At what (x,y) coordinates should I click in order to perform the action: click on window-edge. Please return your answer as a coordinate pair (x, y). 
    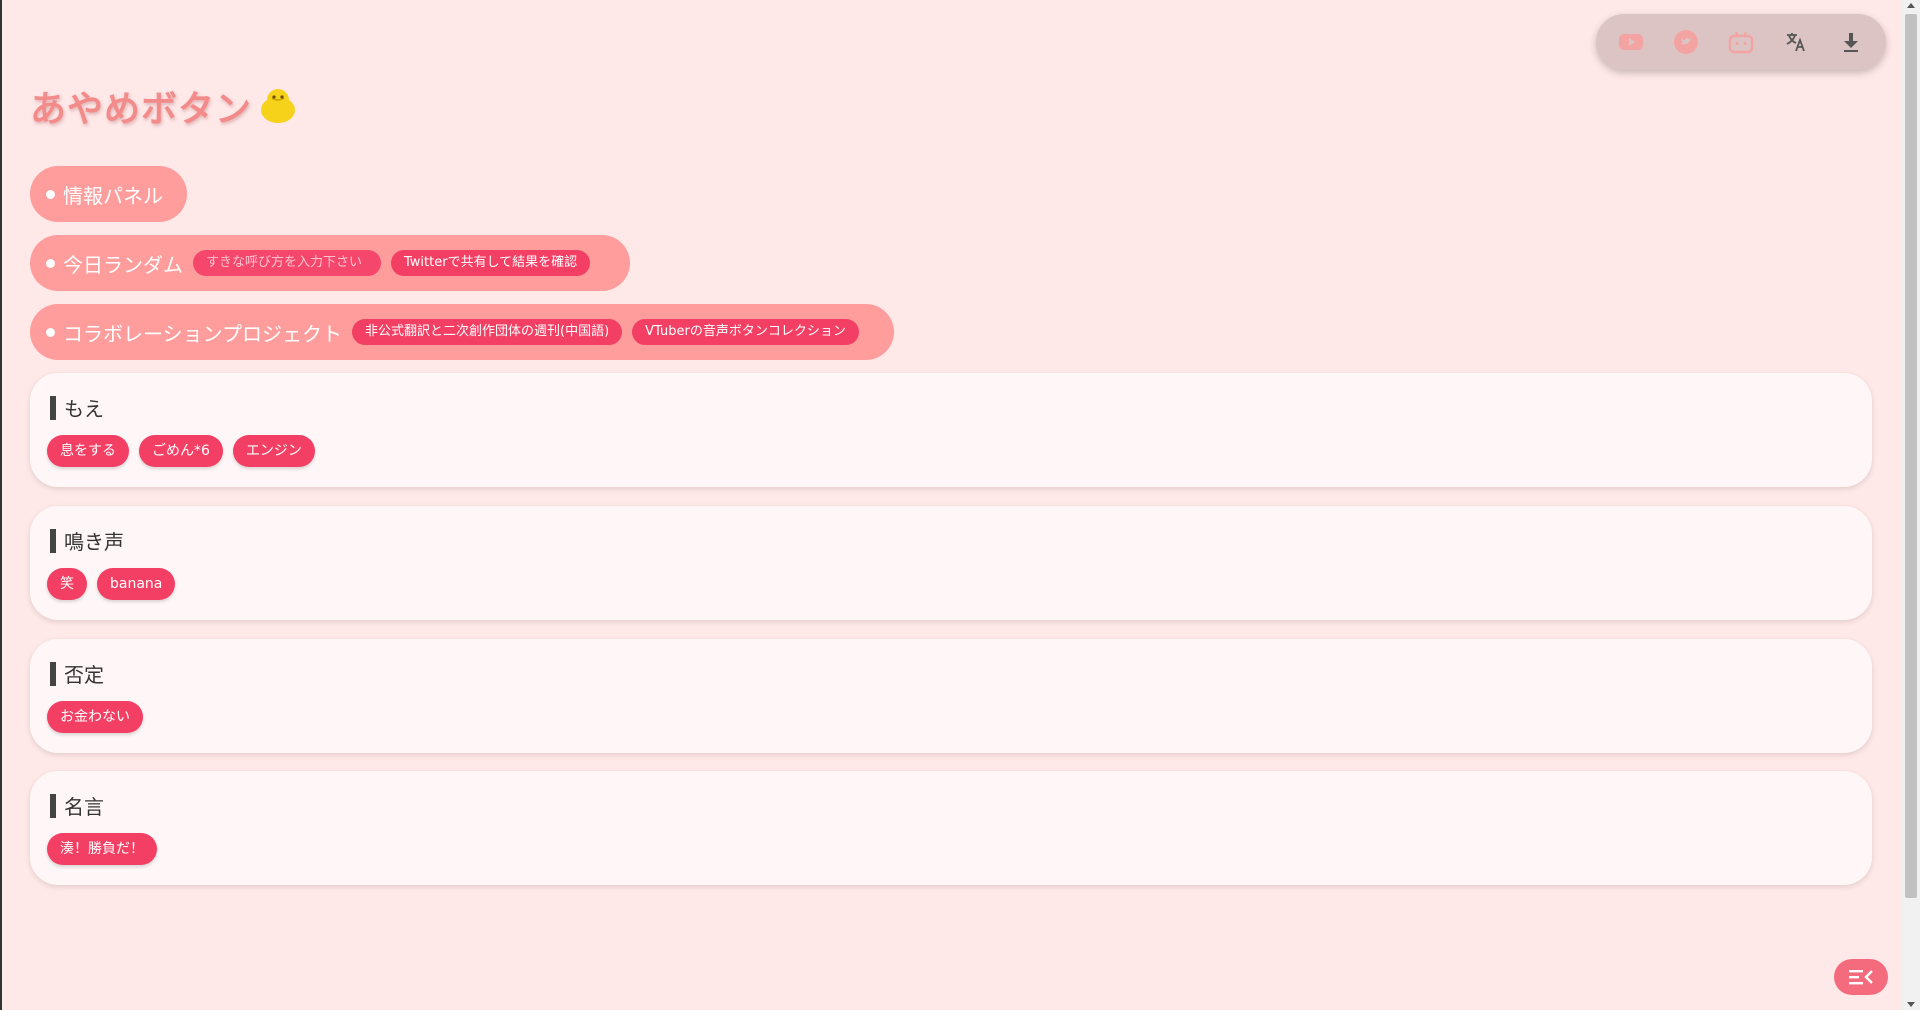
    Looking at the image, I should click on (1, 505).